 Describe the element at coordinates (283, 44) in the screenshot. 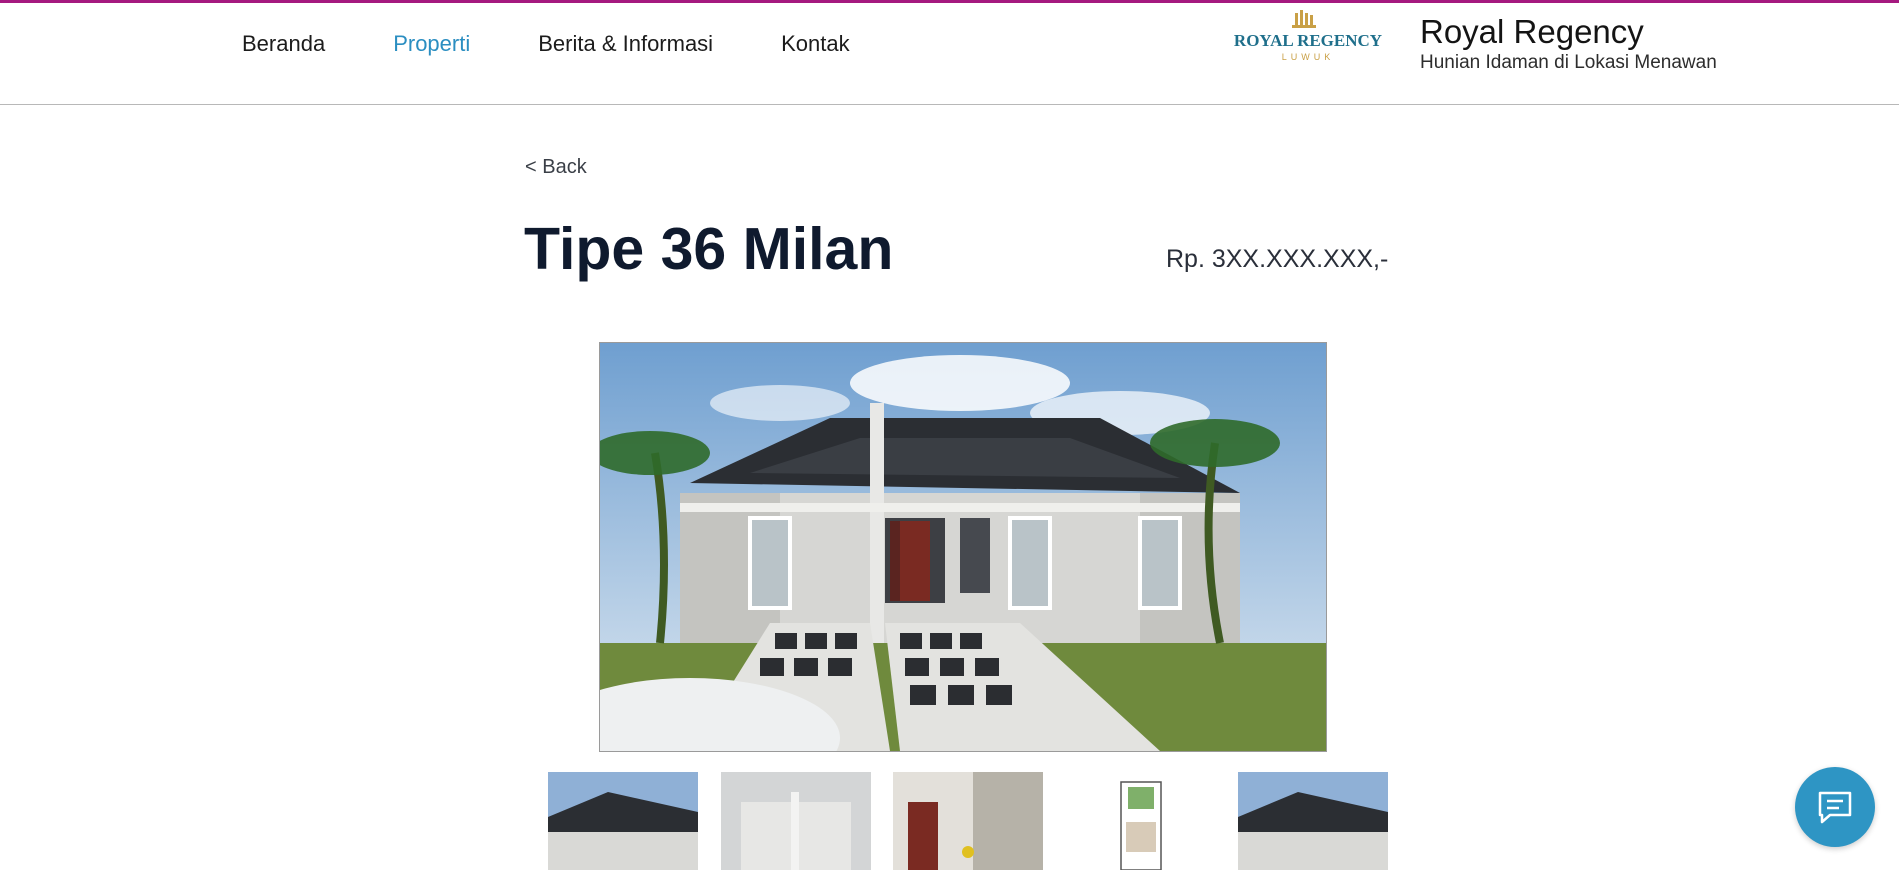

I see `nav-item-beranda: Beranda` at that location.